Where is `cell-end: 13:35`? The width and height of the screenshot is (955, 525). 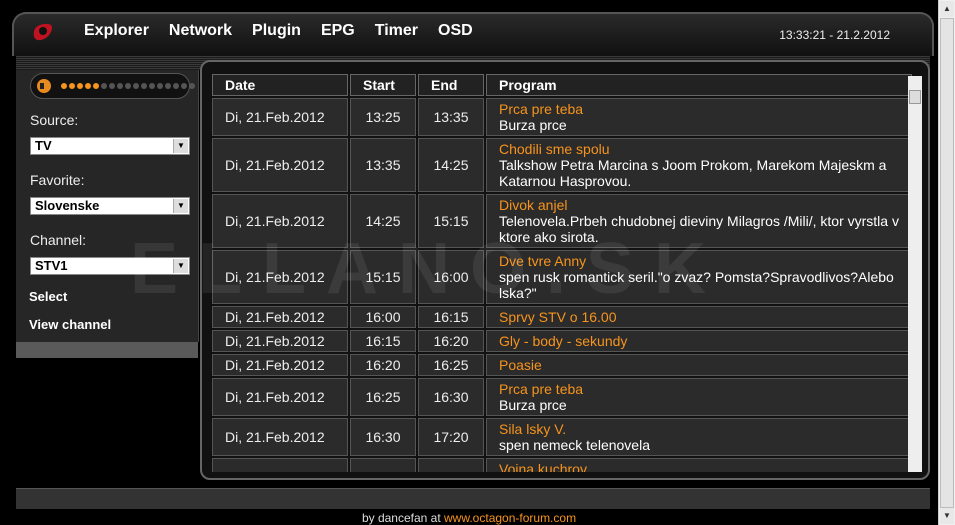 cell-end: 13:35 is located at coordinates (451, 117).